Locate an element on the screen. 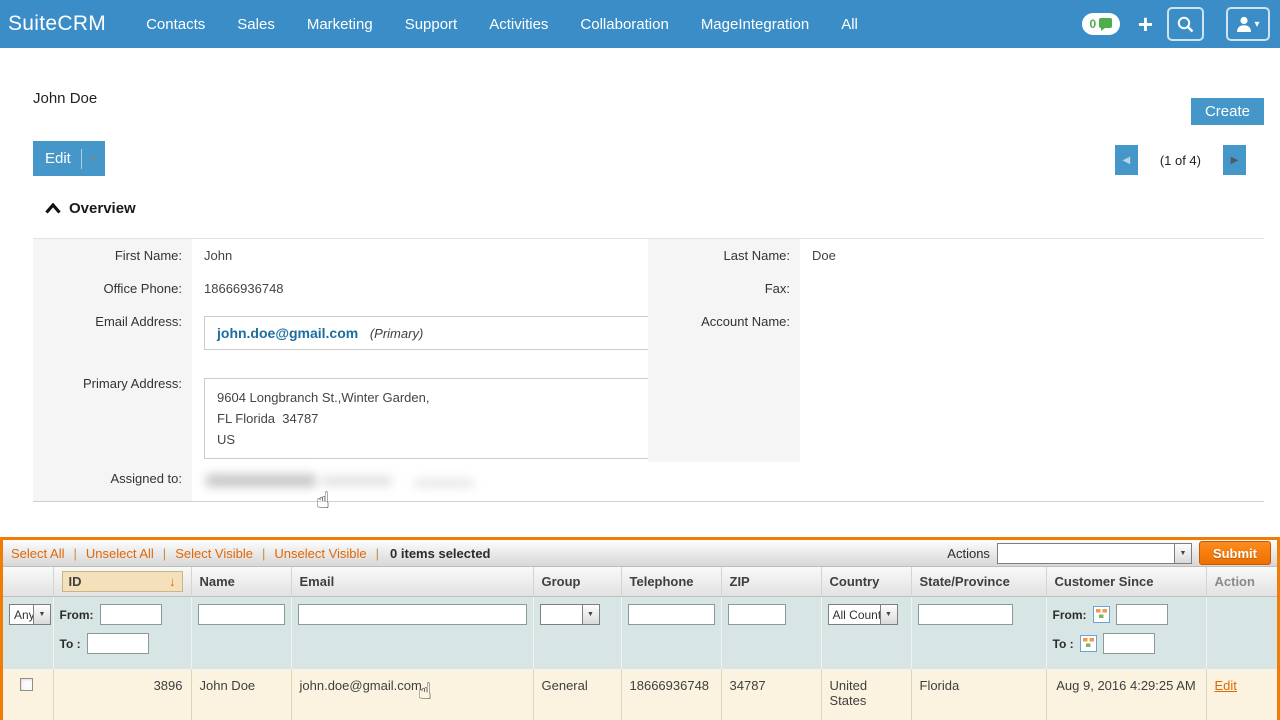 The height and width of the screenshot is (720, 1280). edit-button-separator is located at coordinates (81, 158).